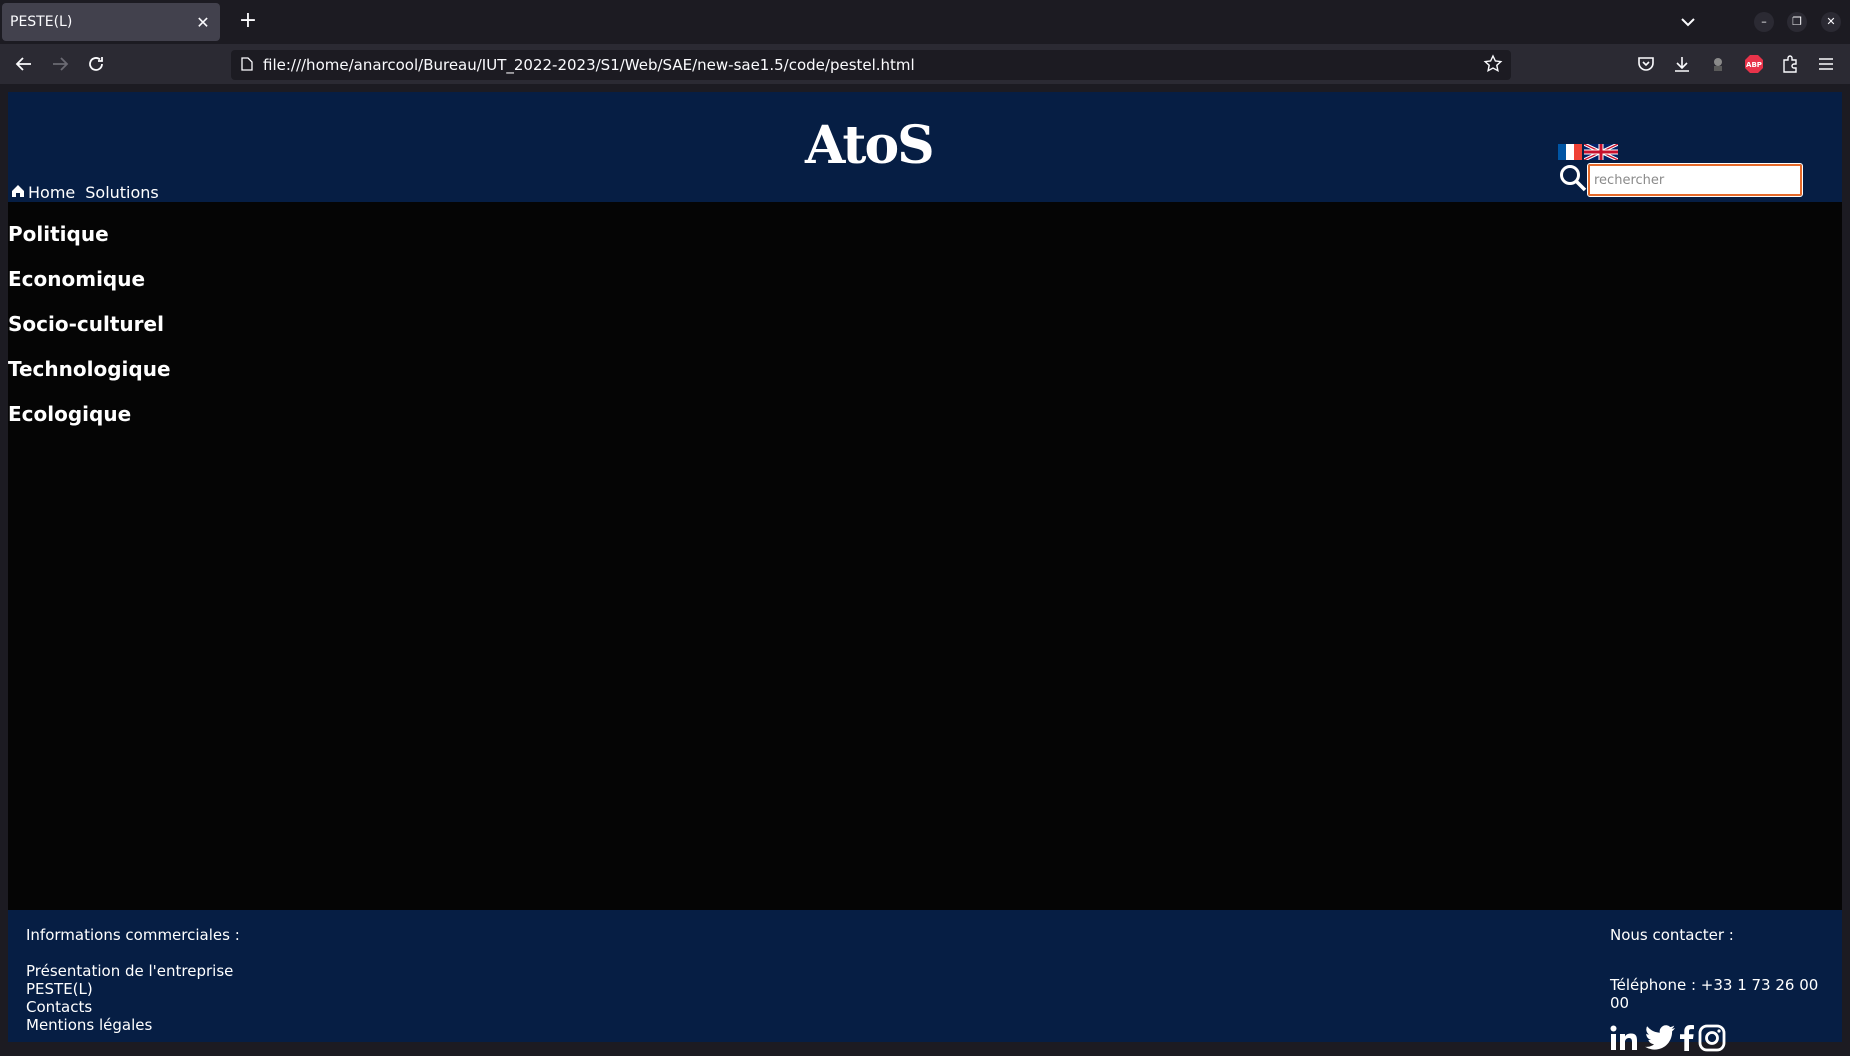  What do you see at coordinates (18, 192) in the screenshot?
I see `home-icon` at bounding box center [18, 192].